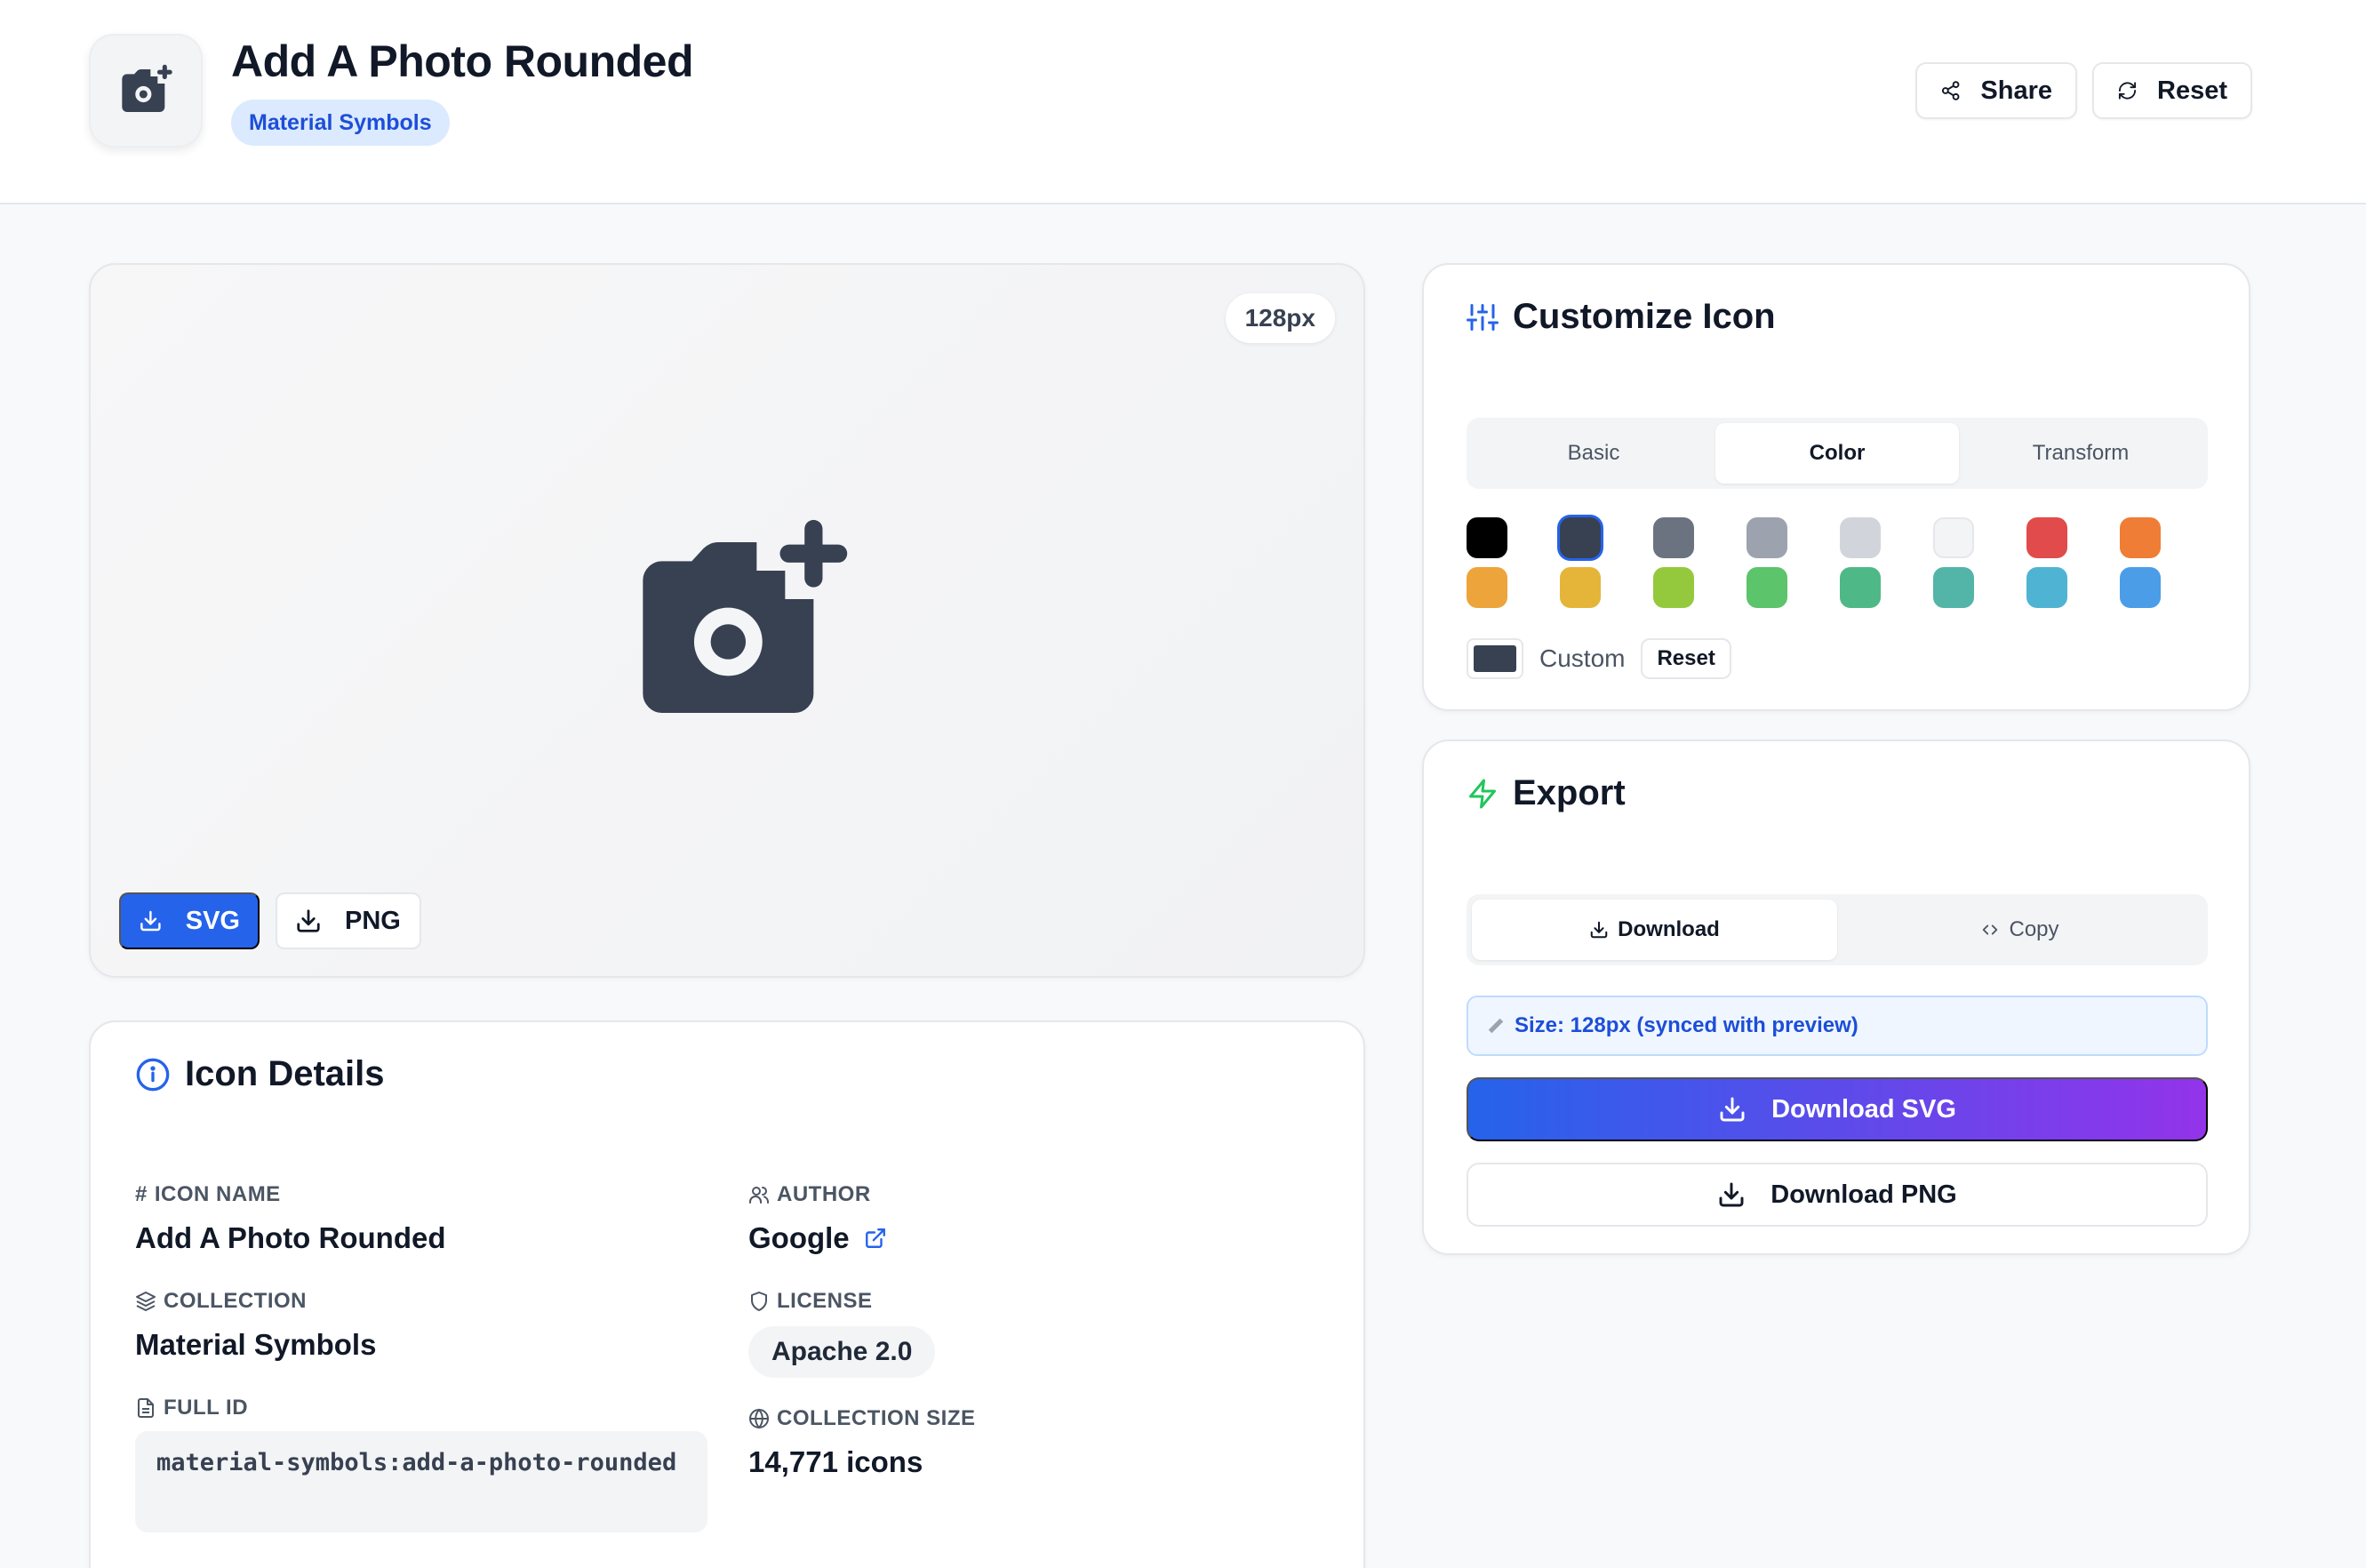  Describe the element at coordinates (2016, 90) in the screenshot. I see `share-label: Share` at that location.